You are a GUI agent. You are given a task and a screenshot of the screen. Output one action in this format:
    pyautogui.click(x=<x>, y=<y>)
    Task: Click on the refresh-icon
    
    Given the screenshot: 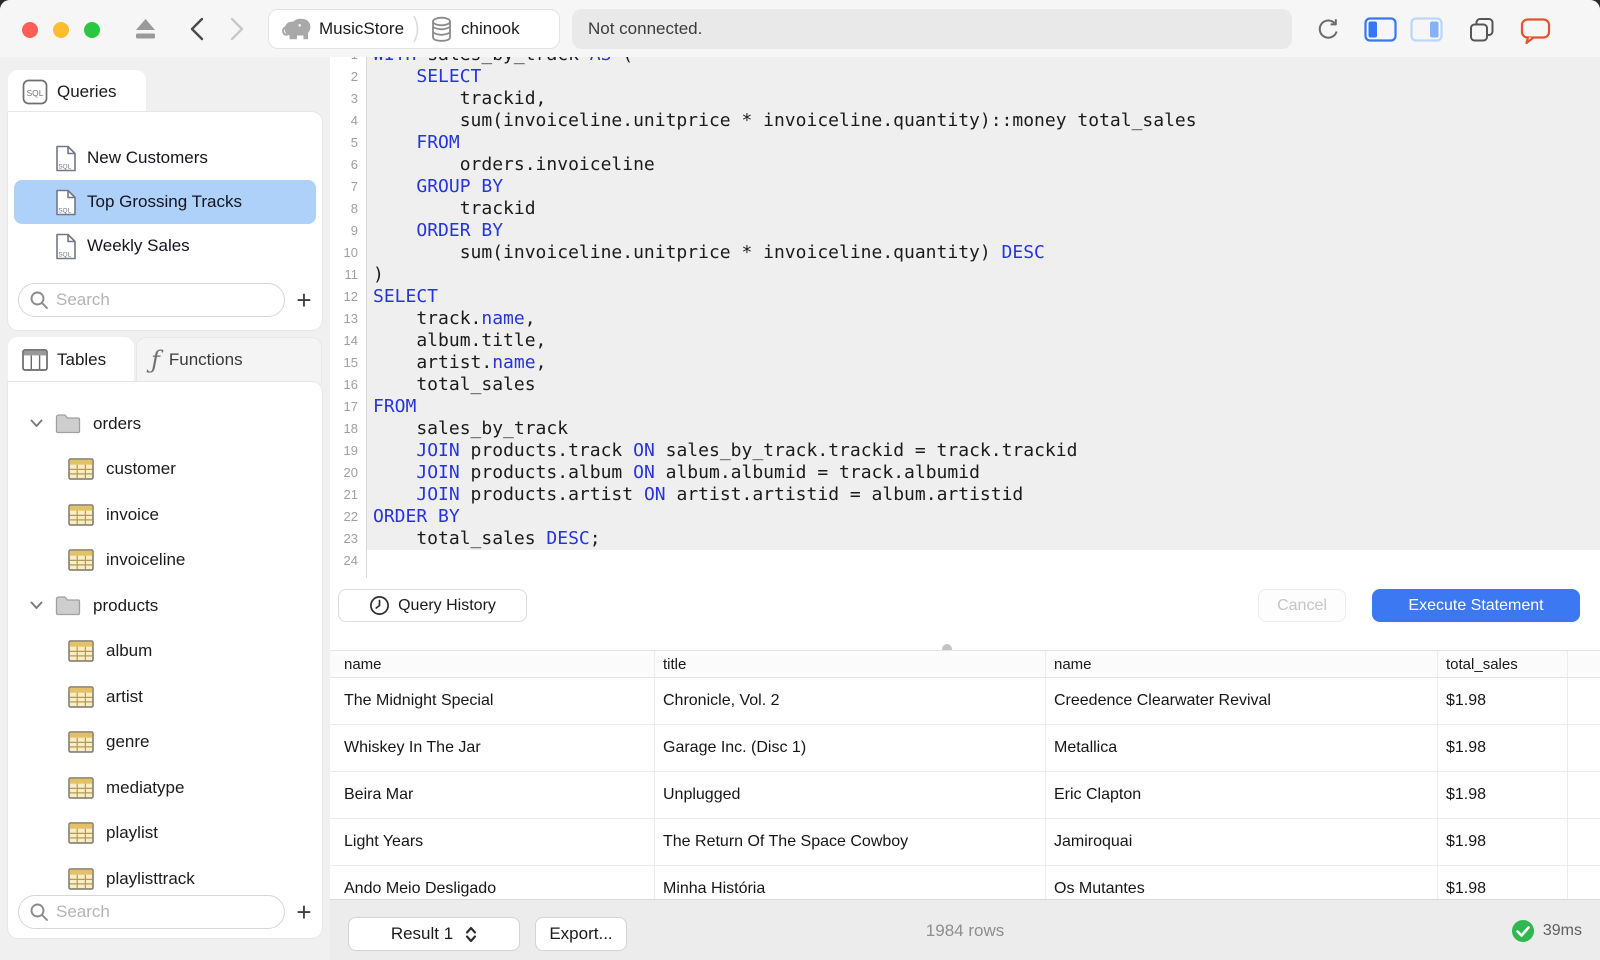 What is the action you would take?
    pyautogui.click(x=1328, y=29)
    